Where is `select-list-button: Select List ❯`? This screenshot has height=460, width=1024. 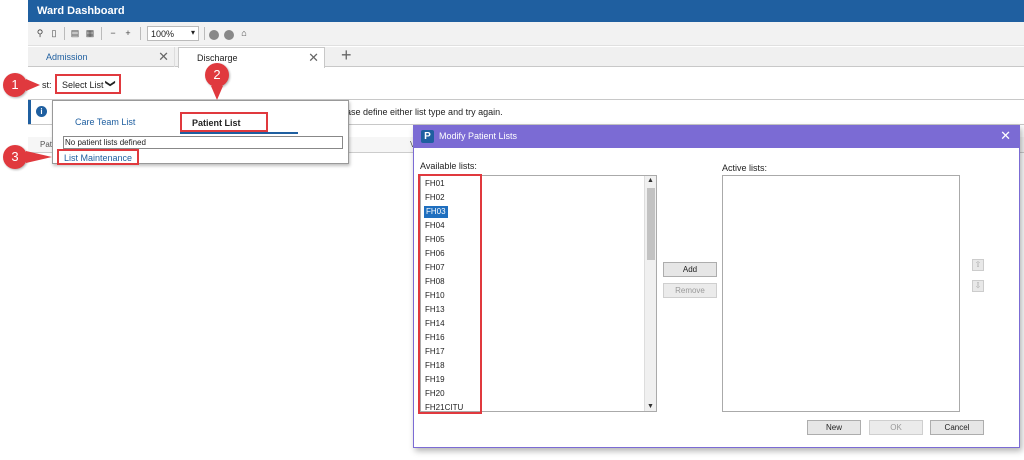
select-list-button: Select List ❯ is located at coordinates (88, 84).